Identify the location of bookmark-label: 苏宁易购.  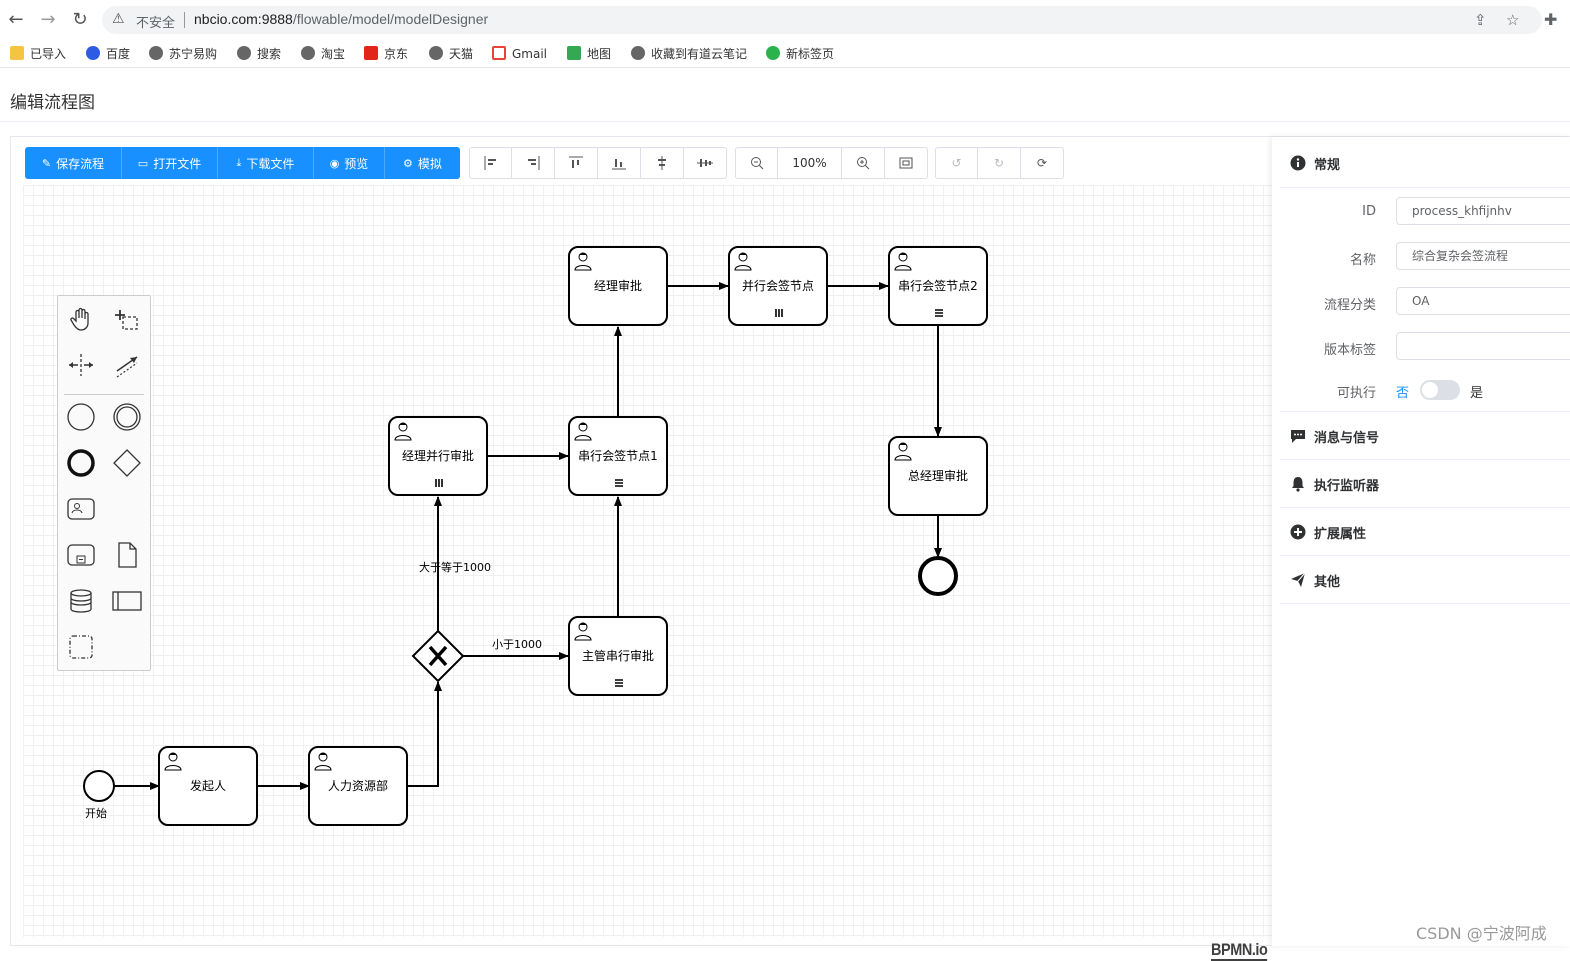
(193, 54).